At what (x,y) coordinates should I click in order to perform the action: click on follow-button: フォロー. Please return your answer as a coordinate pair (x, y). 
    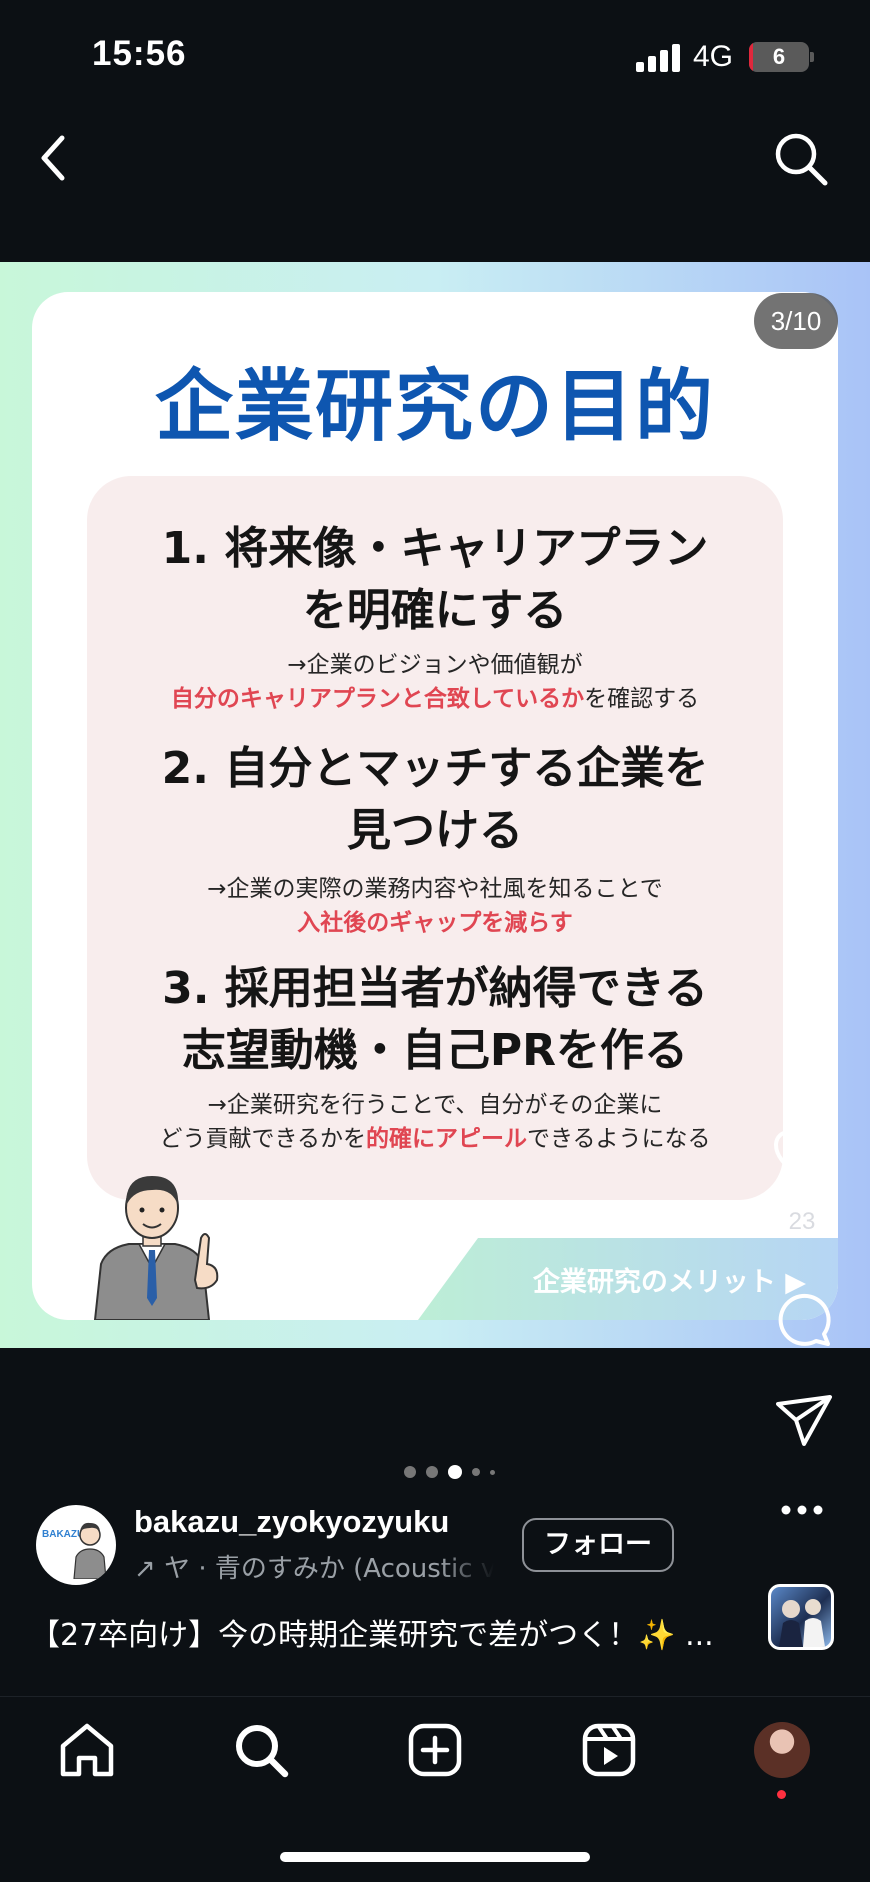
    Looking at the image, I should click on (598, 1545).